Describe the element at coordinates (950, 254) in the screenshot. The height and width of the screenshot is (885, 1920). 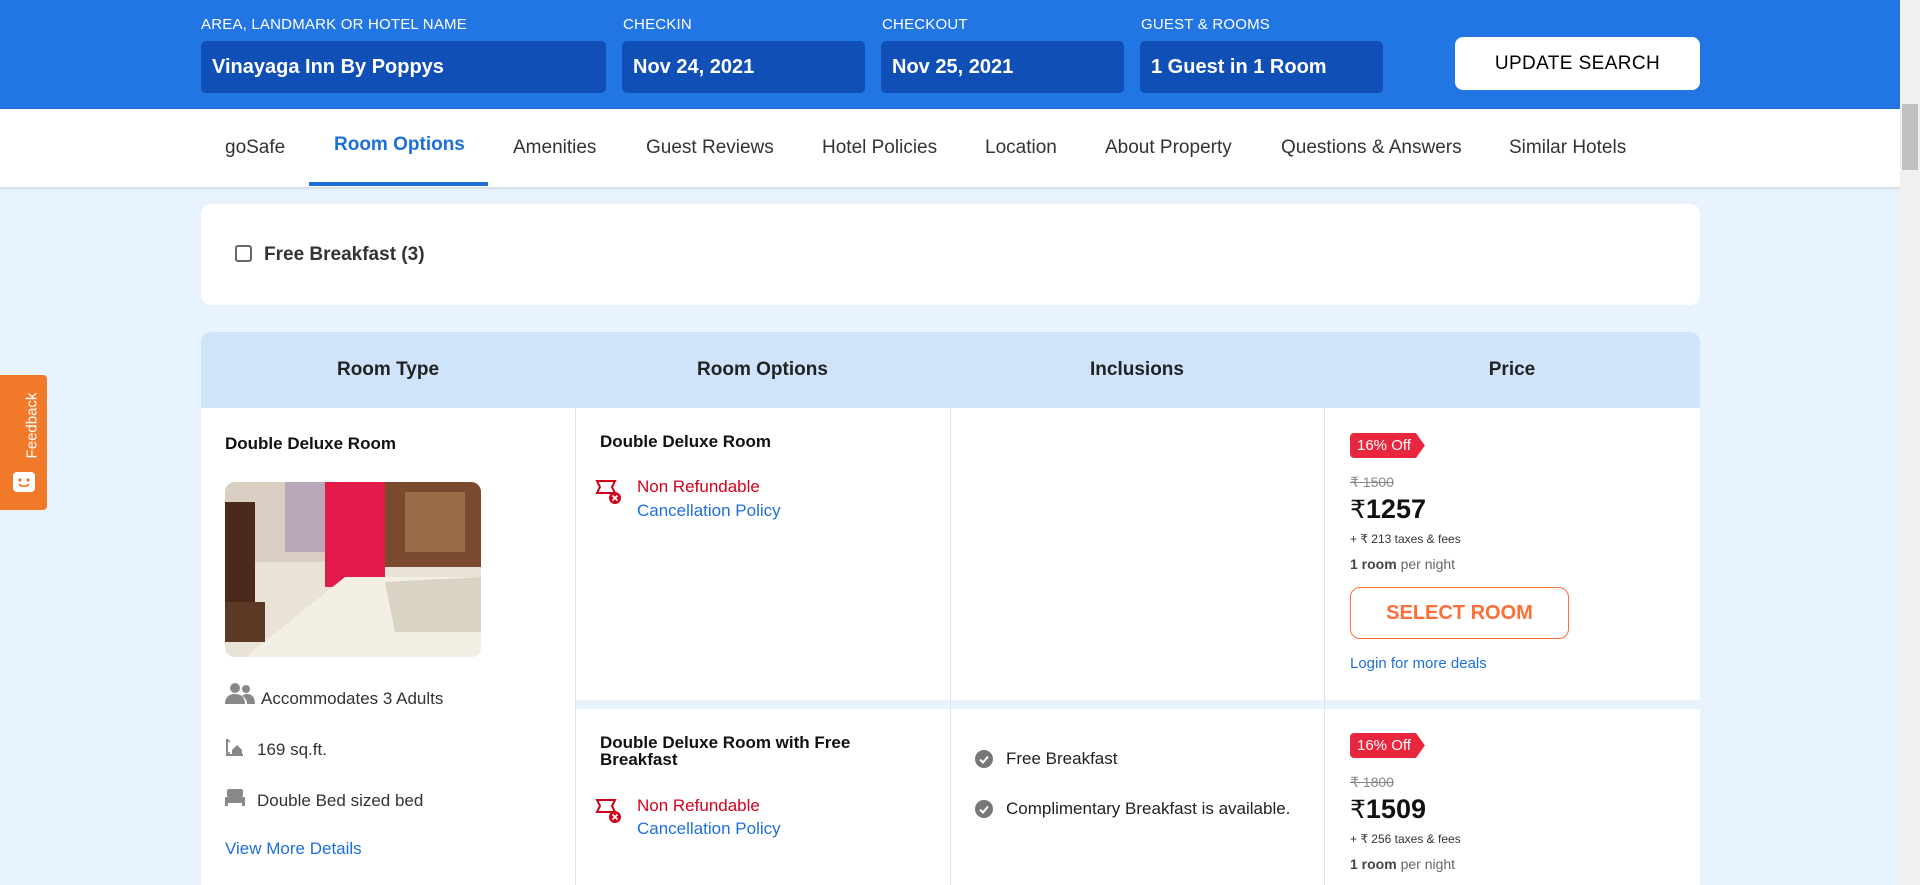
I see `filter-card` at that location.